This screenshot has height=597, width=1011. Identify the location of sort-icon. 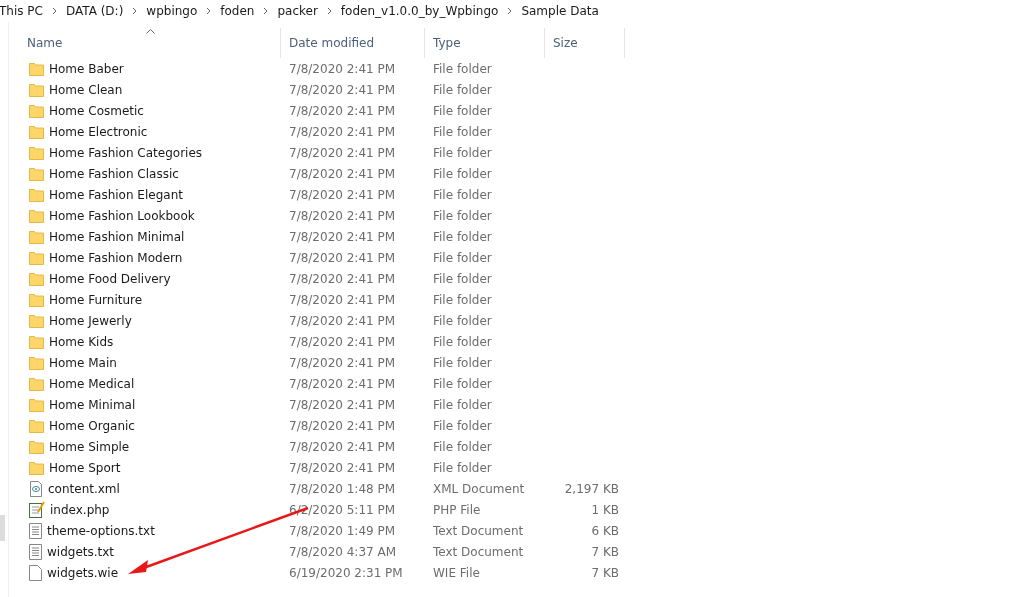
(150, 31).